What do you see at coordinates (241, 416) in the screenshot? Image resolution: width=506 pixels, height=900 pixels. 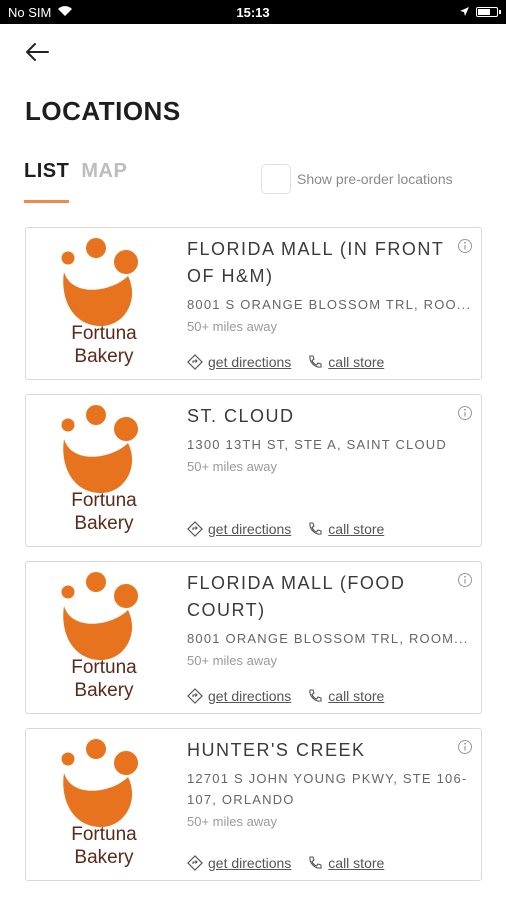 I see `store-name: ST. CLOUD` at bounding box center [241, 416].